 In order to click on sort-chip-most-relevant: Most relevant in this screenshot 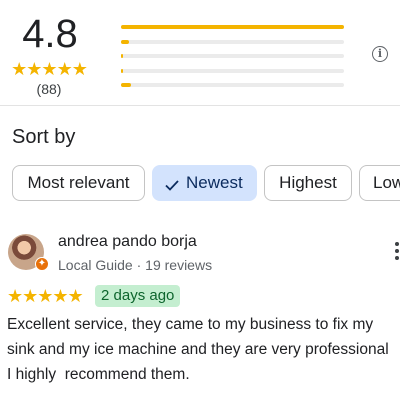, I will do `click(78, 183)`.